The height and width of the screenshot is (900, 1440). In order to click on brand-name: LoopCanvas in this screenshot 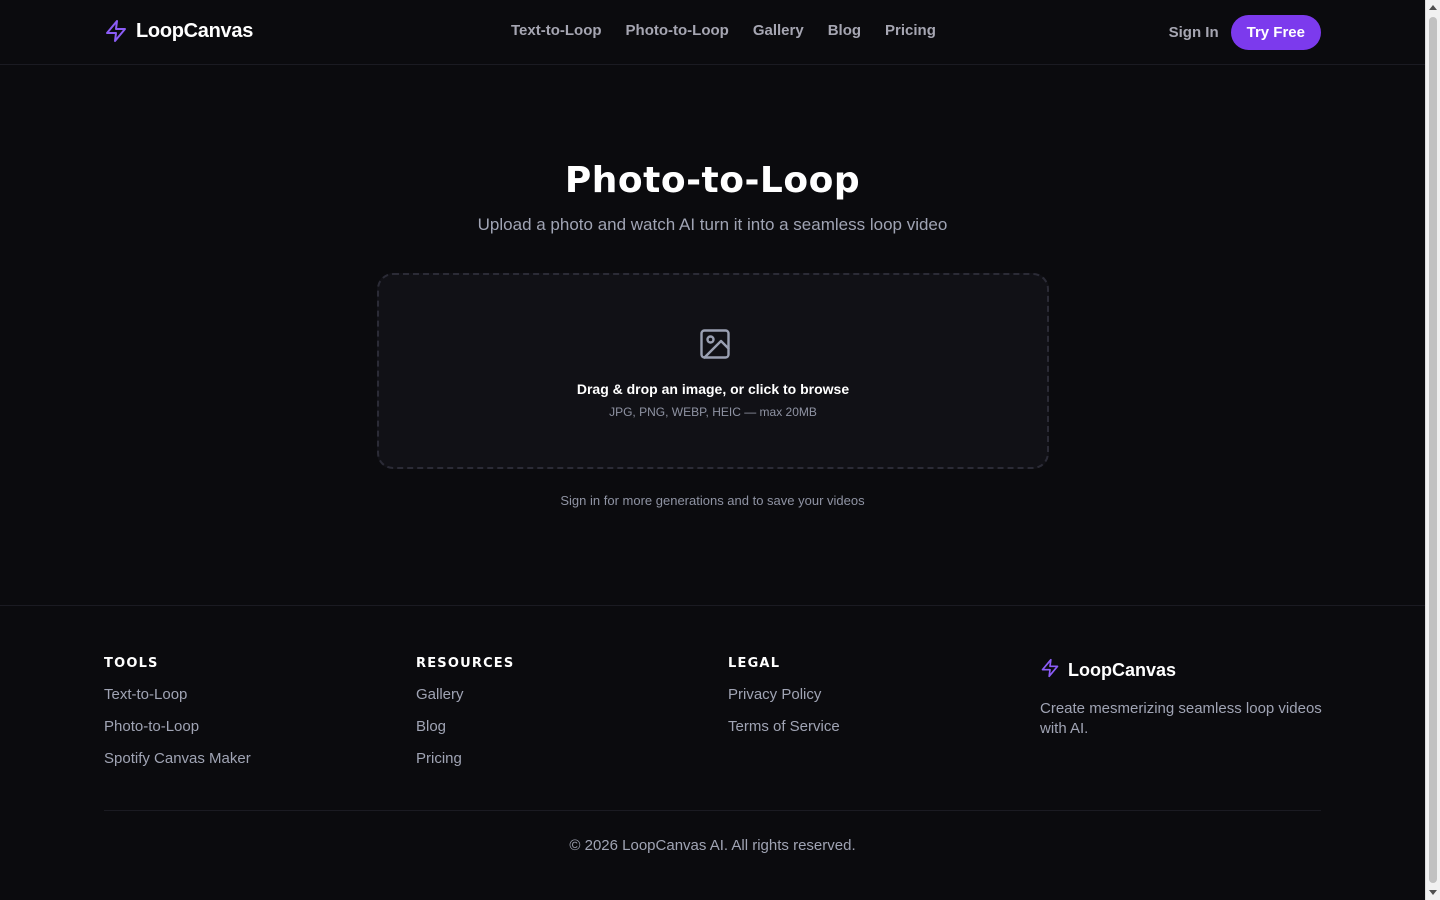, I will do `click(195, 30)`.